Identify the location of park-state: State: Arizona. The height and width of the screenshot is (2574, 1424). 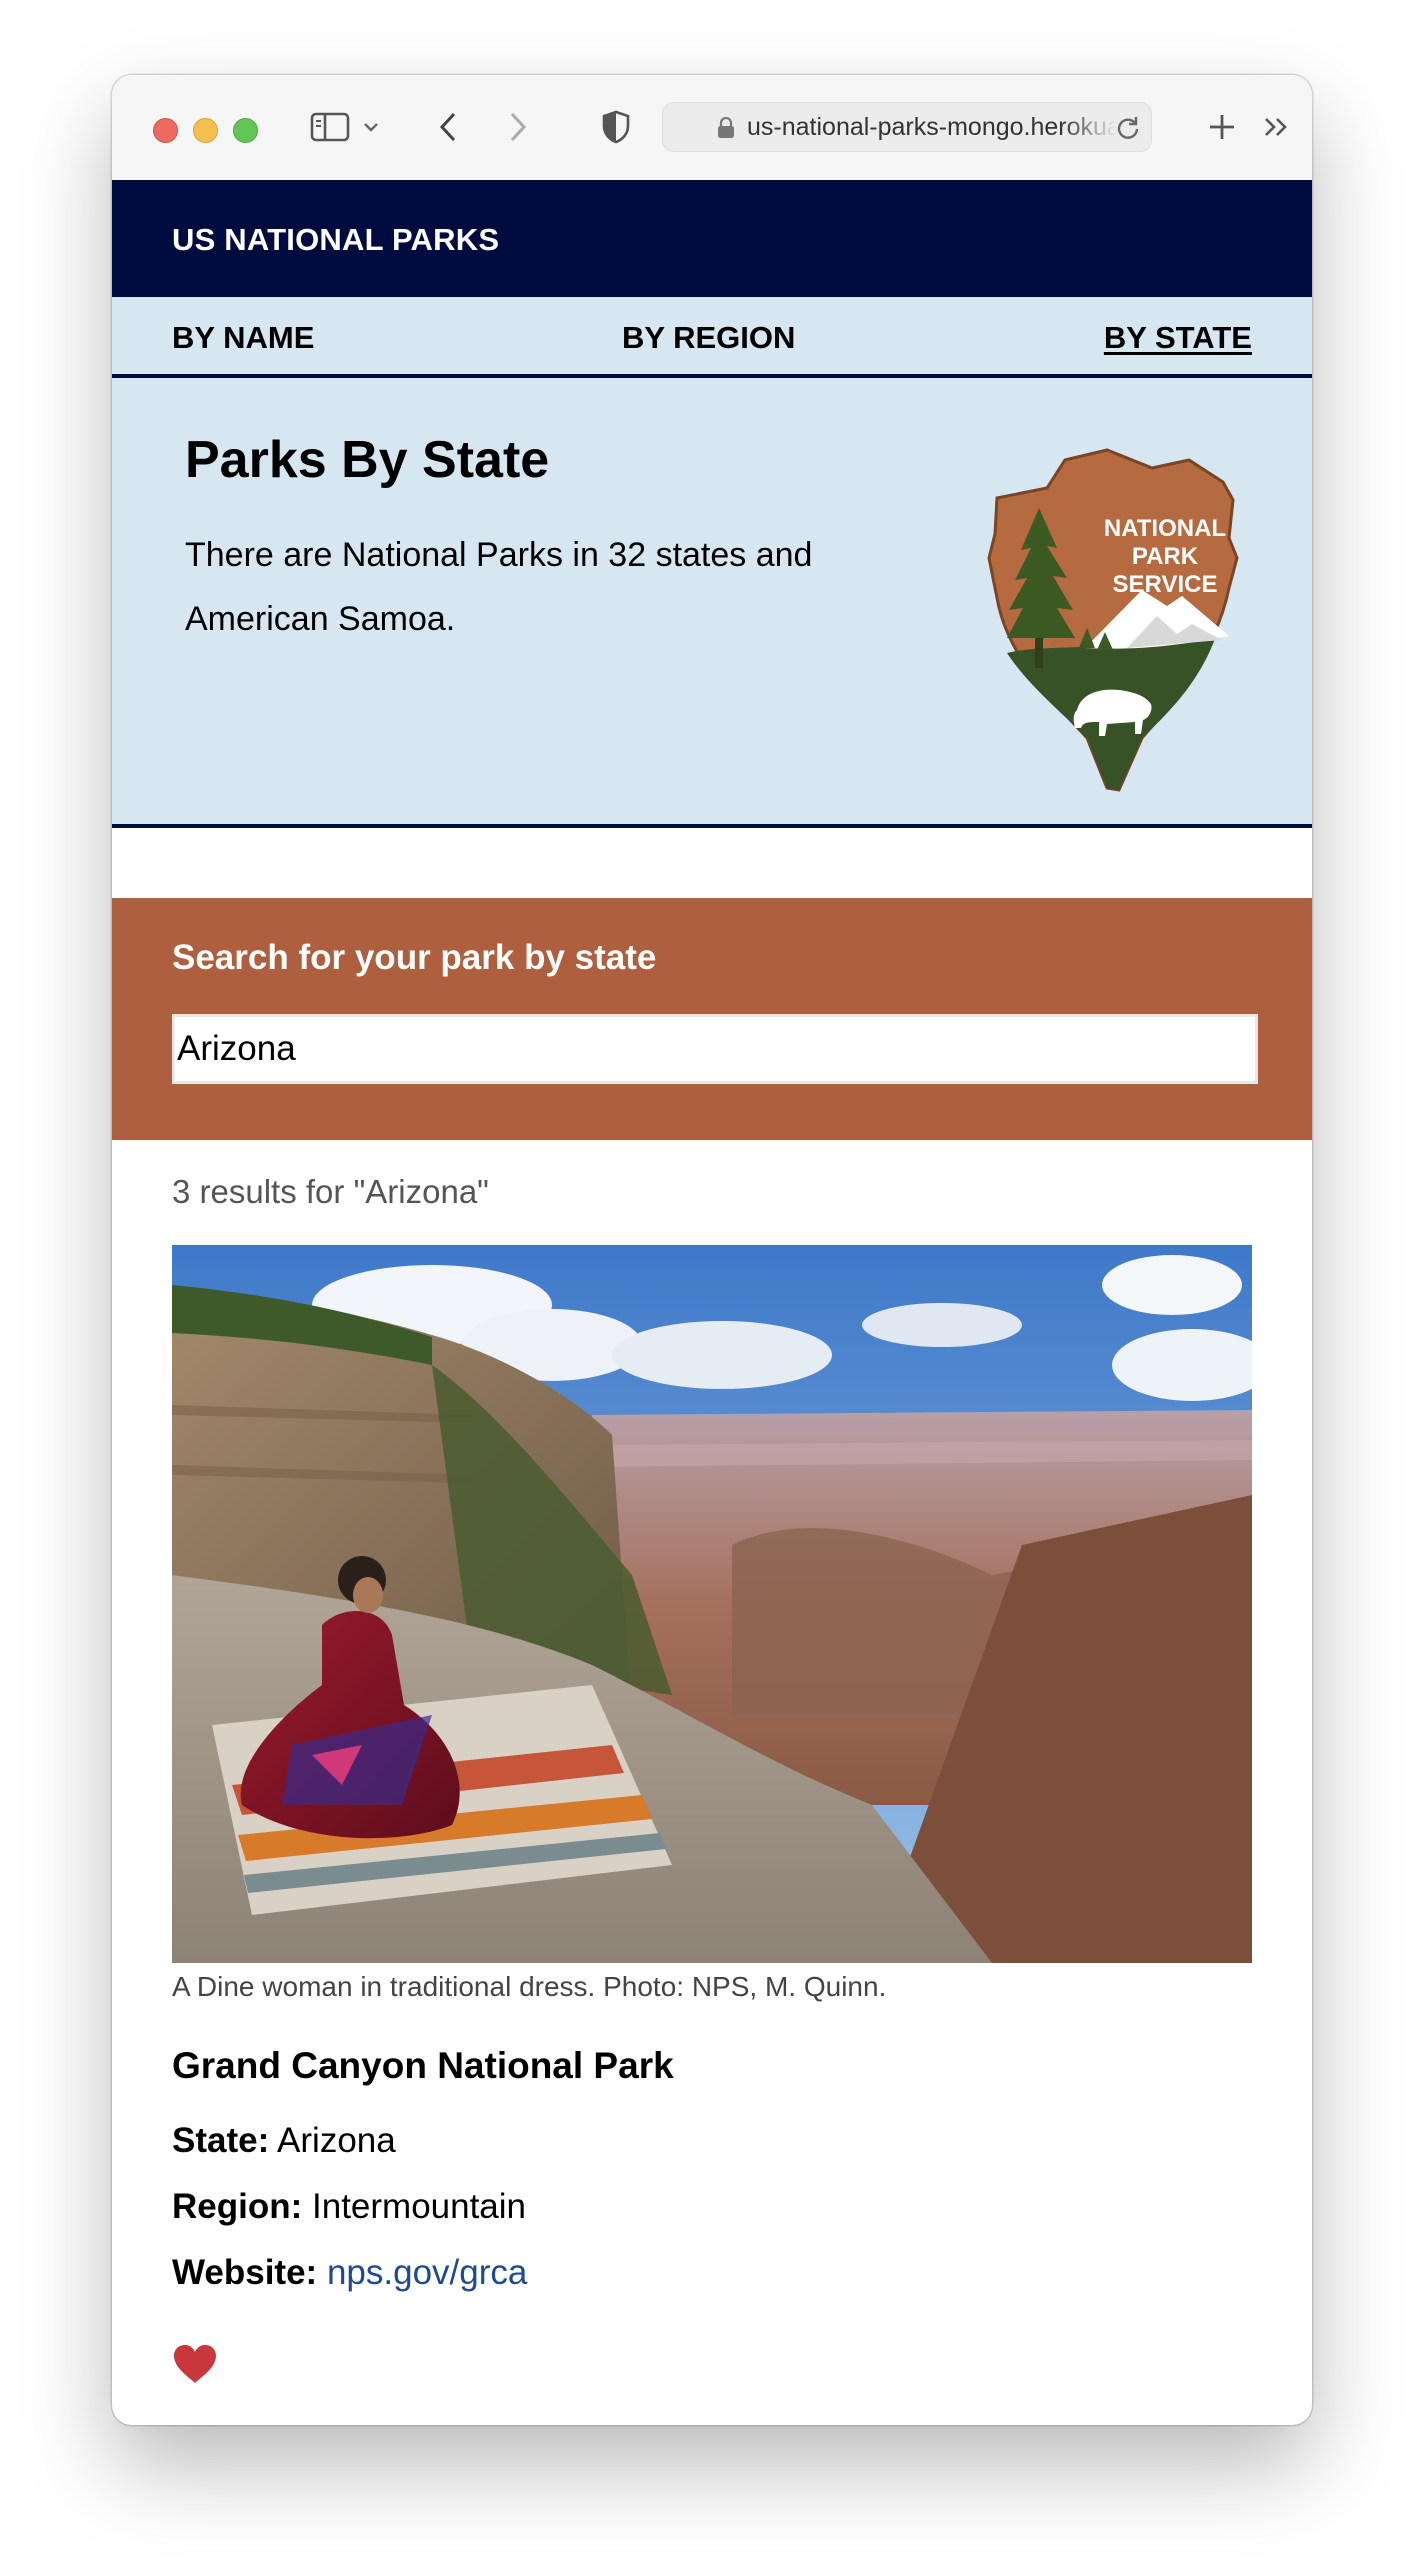
(284, 2141).